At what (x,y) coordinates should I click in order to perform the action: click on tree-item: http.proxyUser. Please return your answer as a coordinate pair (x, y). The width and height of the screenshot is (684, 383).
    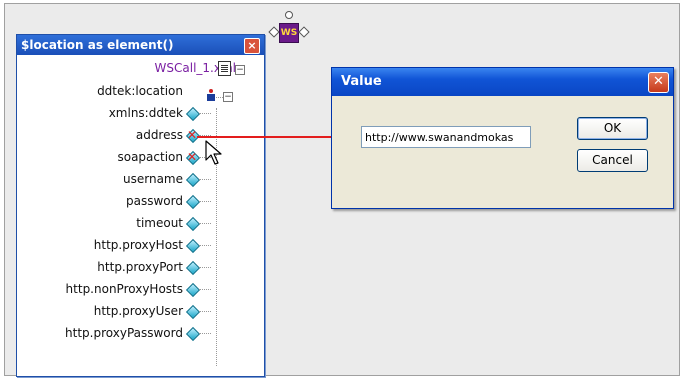
    Looking at the image, I should click on (117, 311).